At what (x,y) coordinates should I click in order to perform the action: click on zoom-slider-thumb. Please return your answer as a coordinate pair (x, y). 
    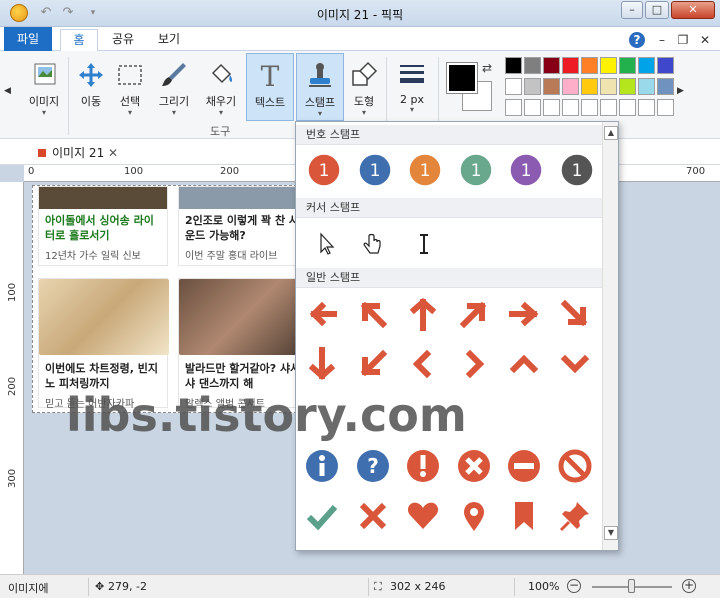
    Looking at the image, I should click on (631, 586).